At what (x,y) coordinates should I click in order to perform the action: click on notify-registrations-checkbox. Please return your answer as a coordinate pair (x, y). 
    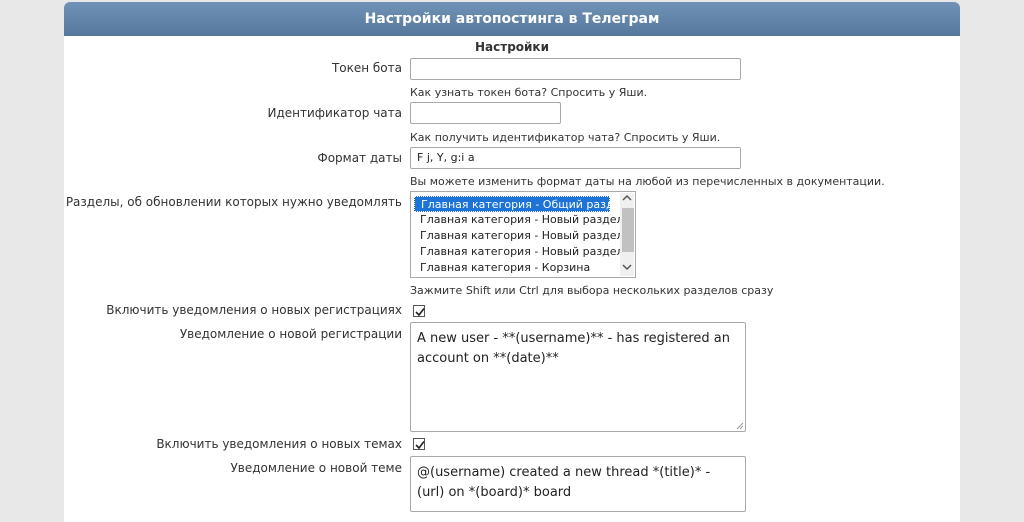
    Looking at the image, I should click on (419, 311).